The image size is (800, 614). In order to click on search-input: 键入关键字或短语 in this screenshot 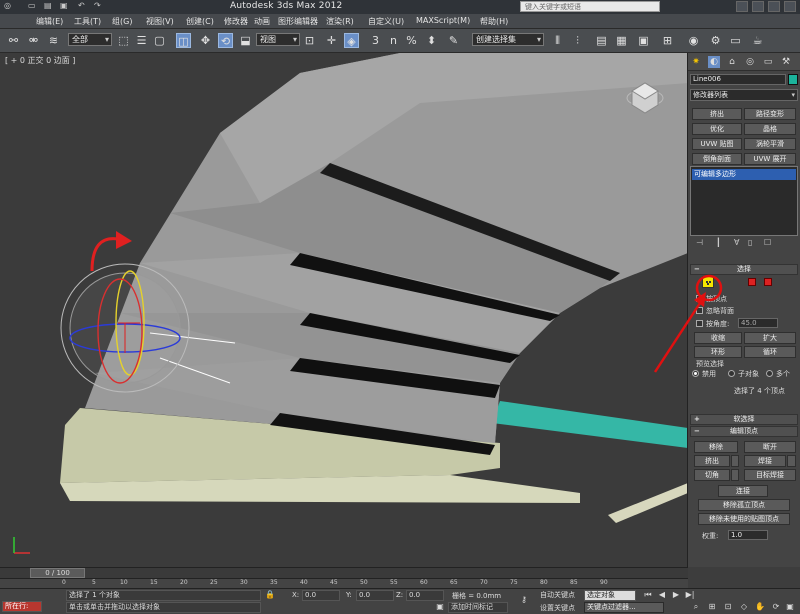, I will do `click(590, 6)`.